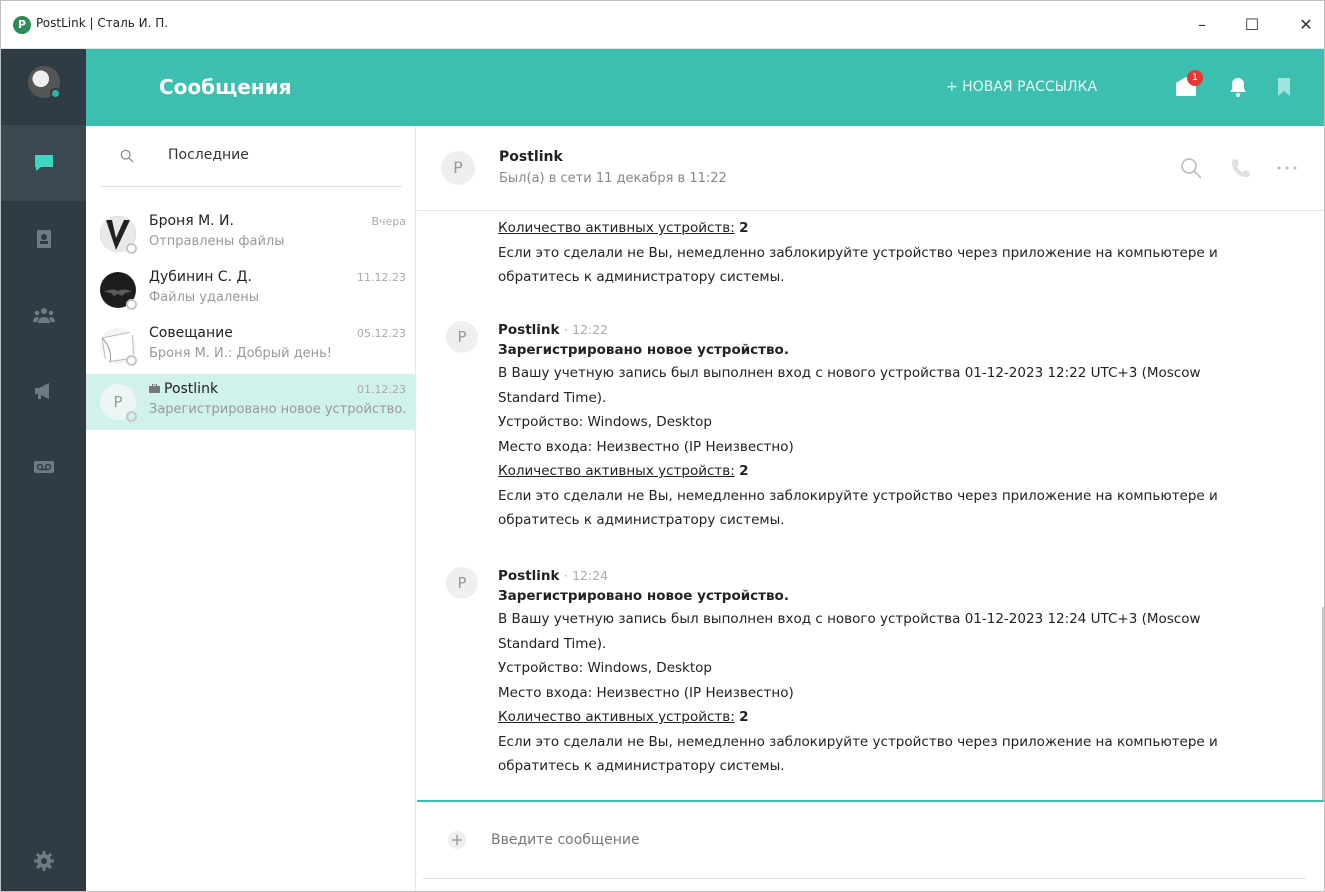 The image size is (1325, 892). I want to click on app-header: Сообщения + НОВАЯ РАССЫЛКА 1, so click(705, 87).